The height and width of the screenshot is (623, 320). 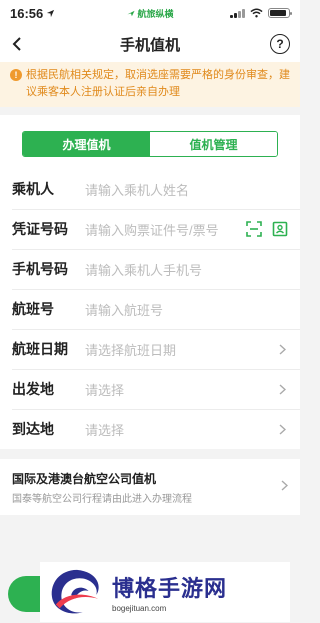 I want to click on status-bar: 16:56 航旅纵横, so click(x=150, y=13).